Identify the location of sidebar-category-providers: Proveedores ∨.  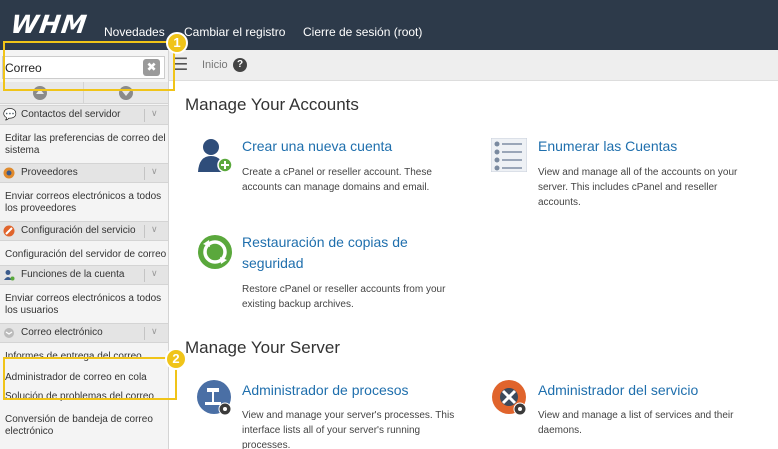
(84, 173).